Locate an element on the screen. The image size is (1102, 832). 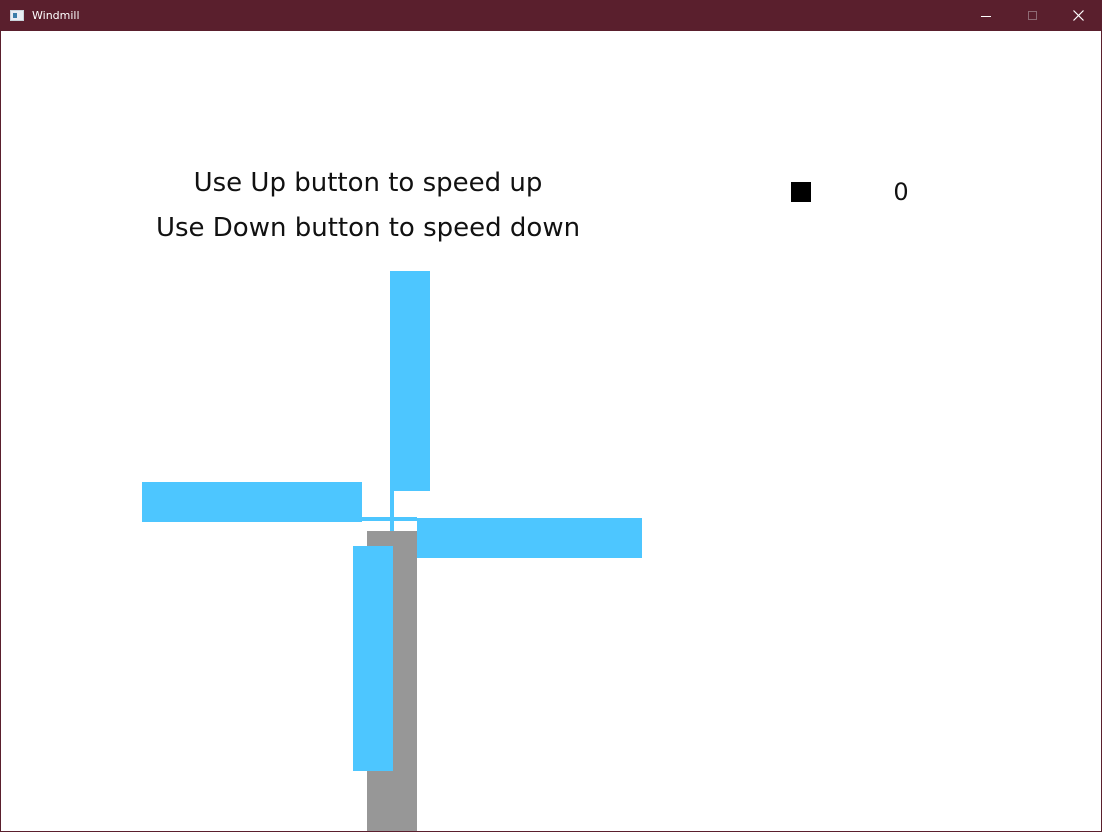
minimize-button is located at coordinates (986, 16).